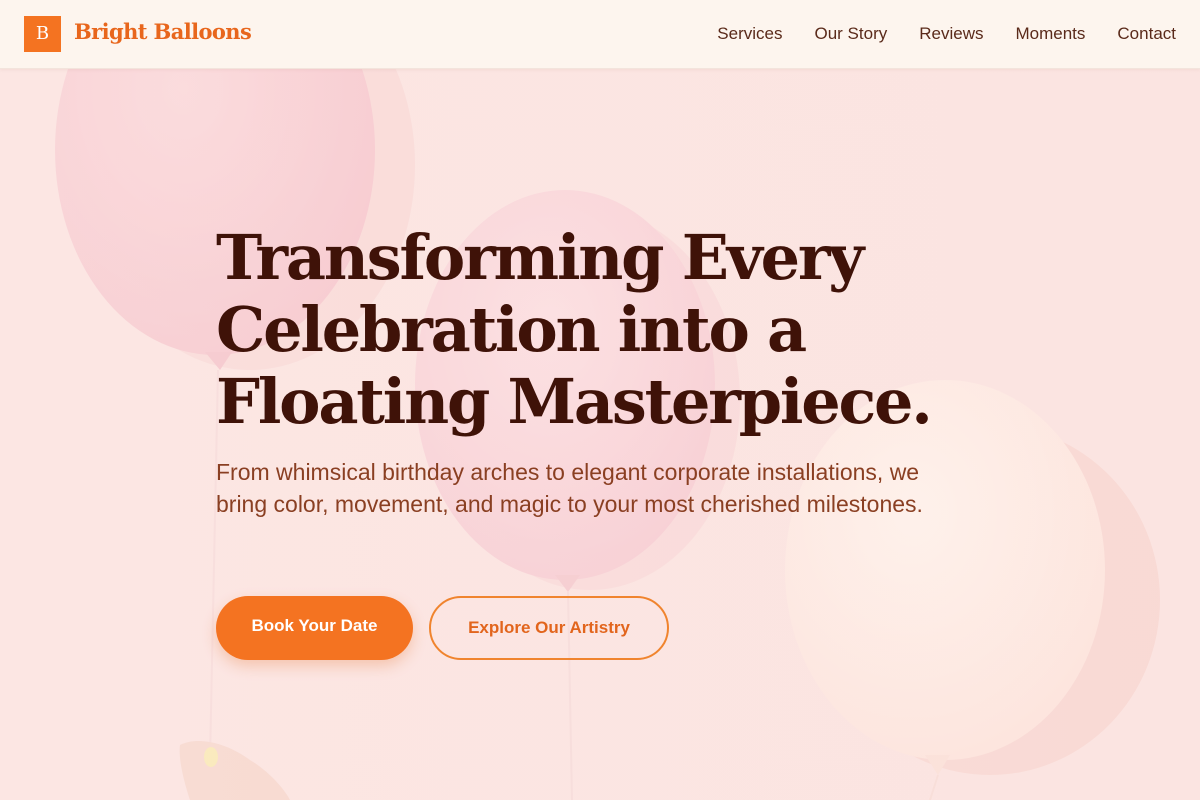  What do you see at coordinates (574, 401) in the screenshot?
I see `hero-title-line-3: Floating Masterpiece.` at bounding box center [574, 401].